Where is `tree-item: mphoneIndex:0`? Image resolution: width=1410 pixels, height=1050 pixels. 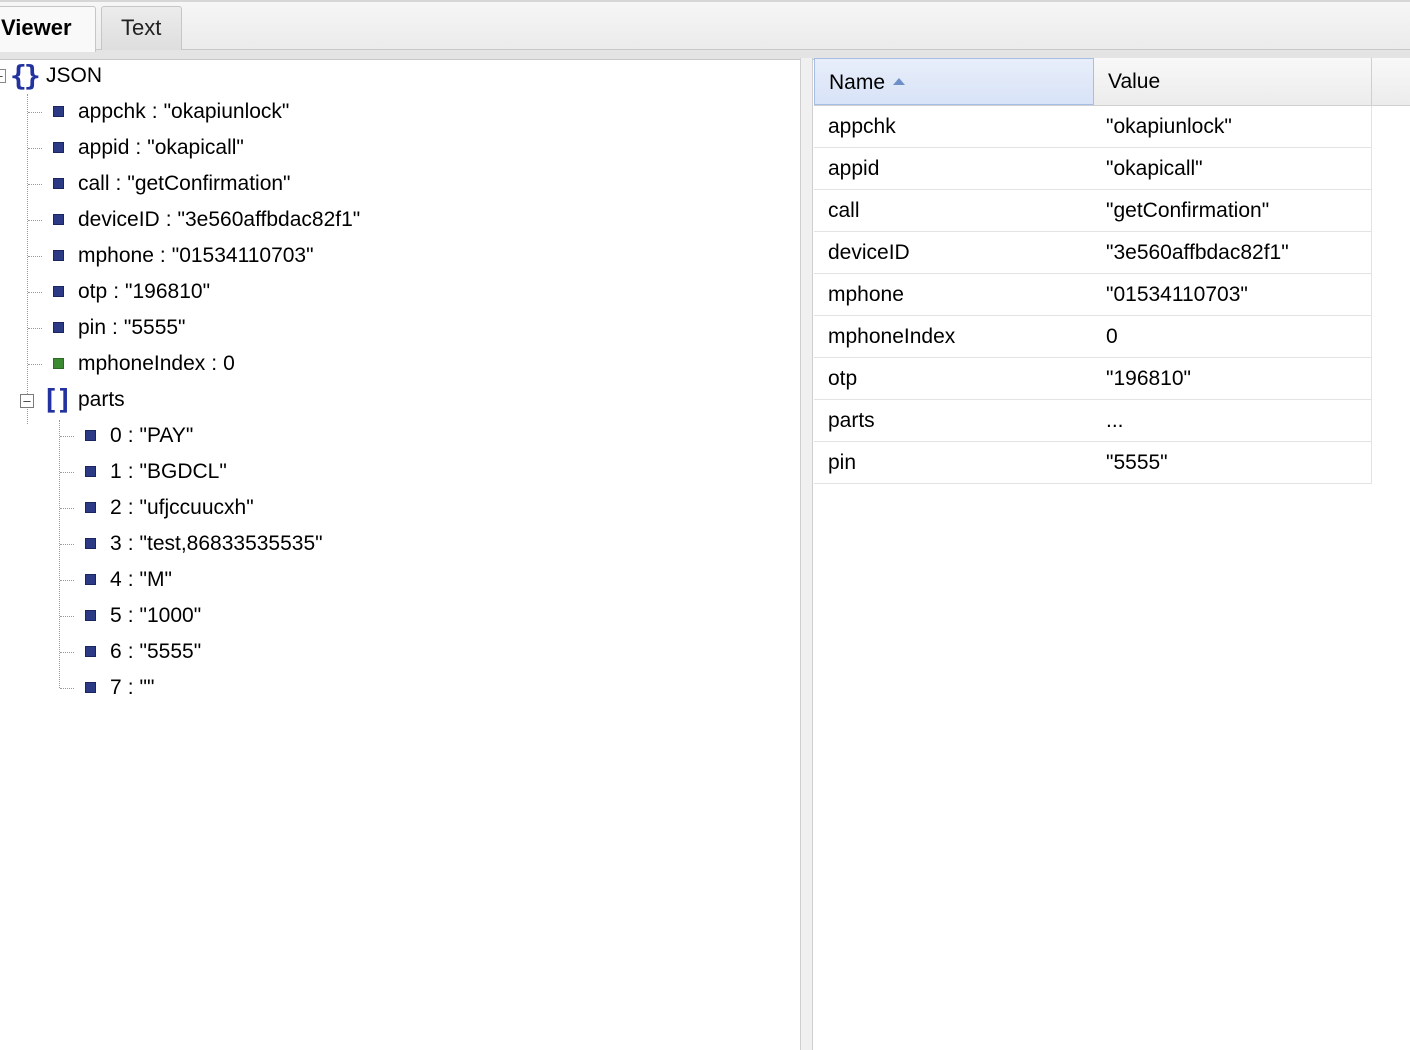
tree-item: mphoneIndex:0 is located at coordinates (156, 364).